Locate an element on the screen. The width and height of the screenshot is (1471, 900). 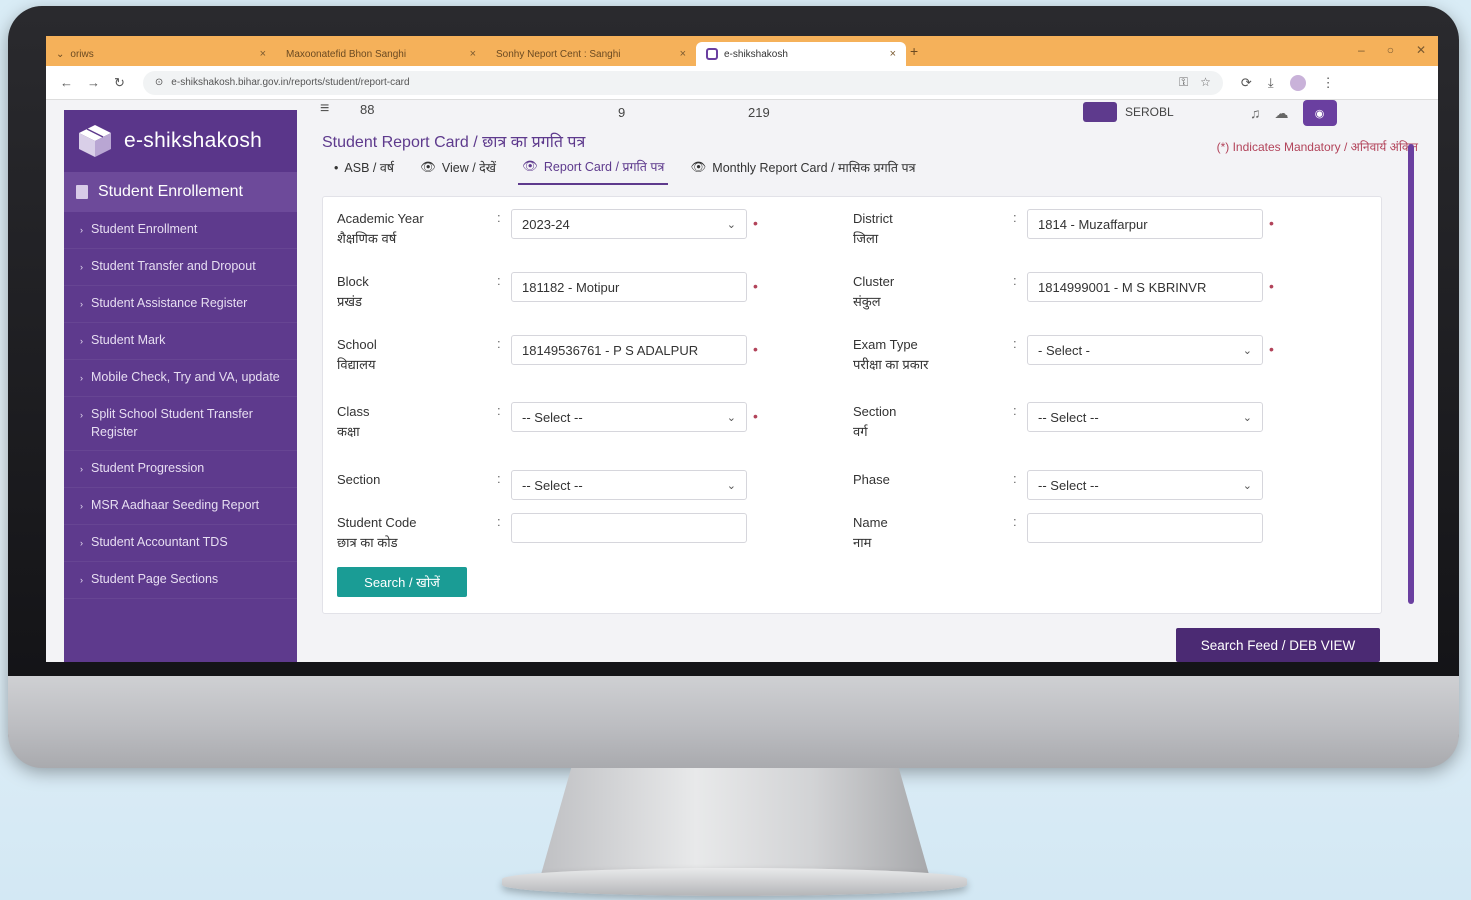
sidebar-item: › MSR Aadhaar Seeding Report is located at coordinates (180, 506).